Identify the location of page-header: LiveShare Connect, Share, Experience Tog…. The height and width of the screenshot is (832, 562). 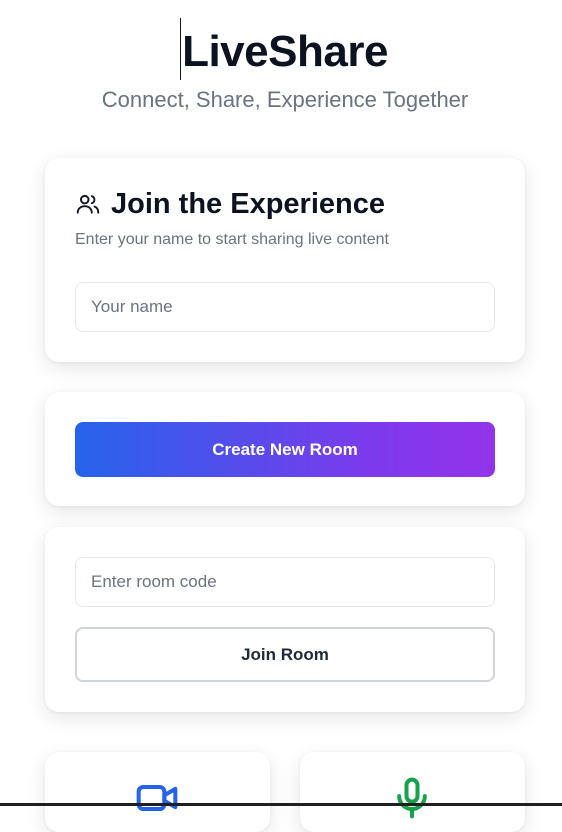
(281, 66).